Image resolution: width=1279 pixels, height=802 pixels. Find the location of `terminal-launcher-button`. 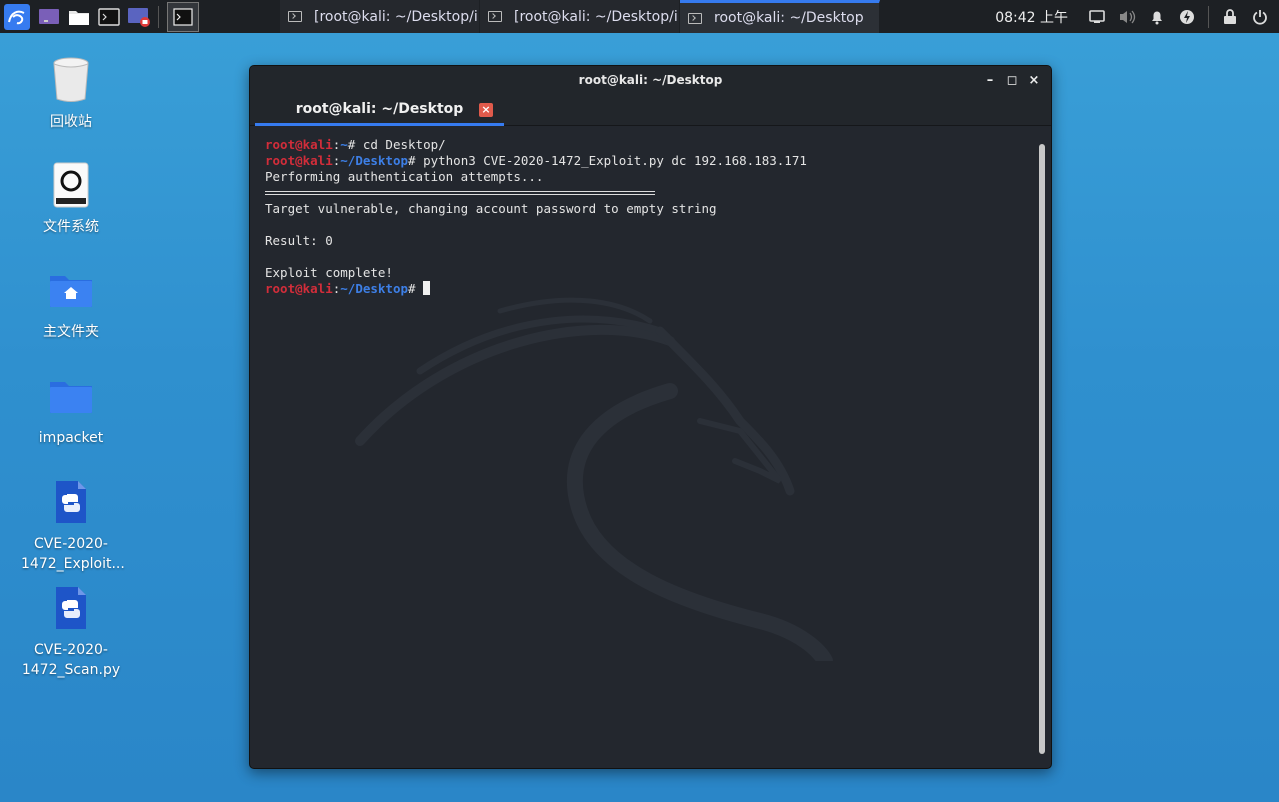

terminal-launcher-button is located at coordinates (109, 17).